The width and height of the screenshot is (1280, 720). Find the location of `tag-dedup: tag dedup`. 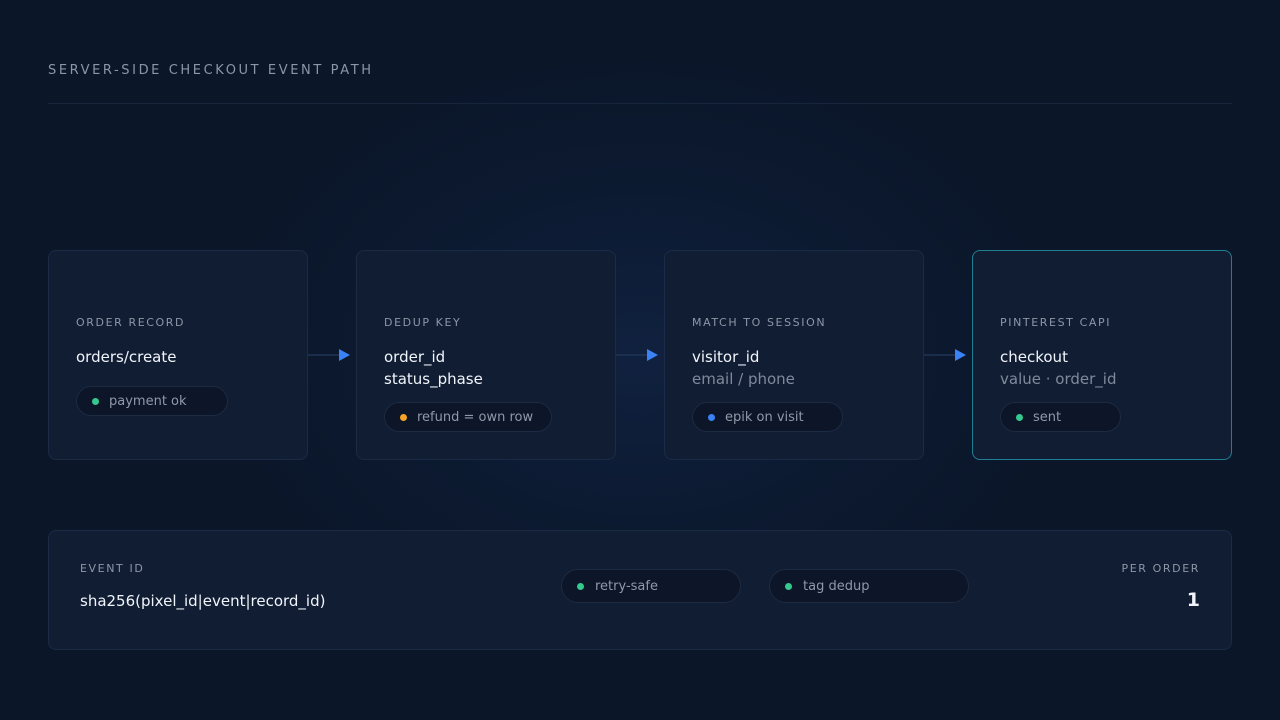

tag-dedup: tag dedup is located at coordinates (869, 586).